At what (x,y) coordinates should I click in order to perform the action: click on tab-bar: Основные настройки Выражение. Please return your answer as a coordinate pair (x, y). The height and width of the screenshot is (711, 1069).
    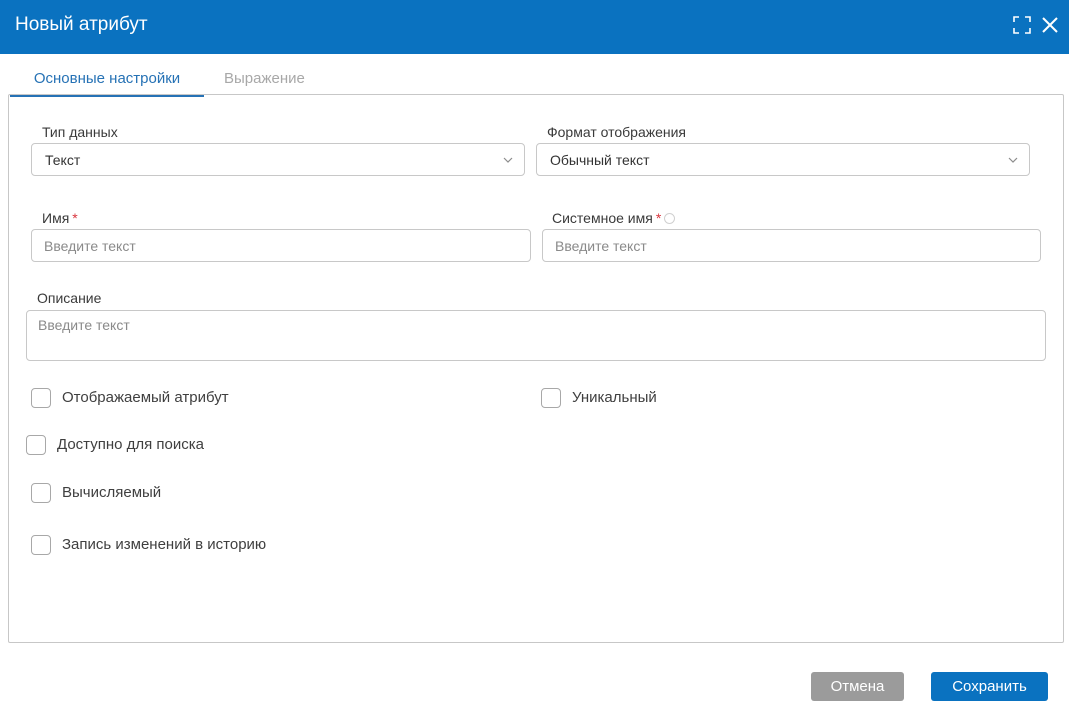
    Looking at the image, I should click on (210, 80).